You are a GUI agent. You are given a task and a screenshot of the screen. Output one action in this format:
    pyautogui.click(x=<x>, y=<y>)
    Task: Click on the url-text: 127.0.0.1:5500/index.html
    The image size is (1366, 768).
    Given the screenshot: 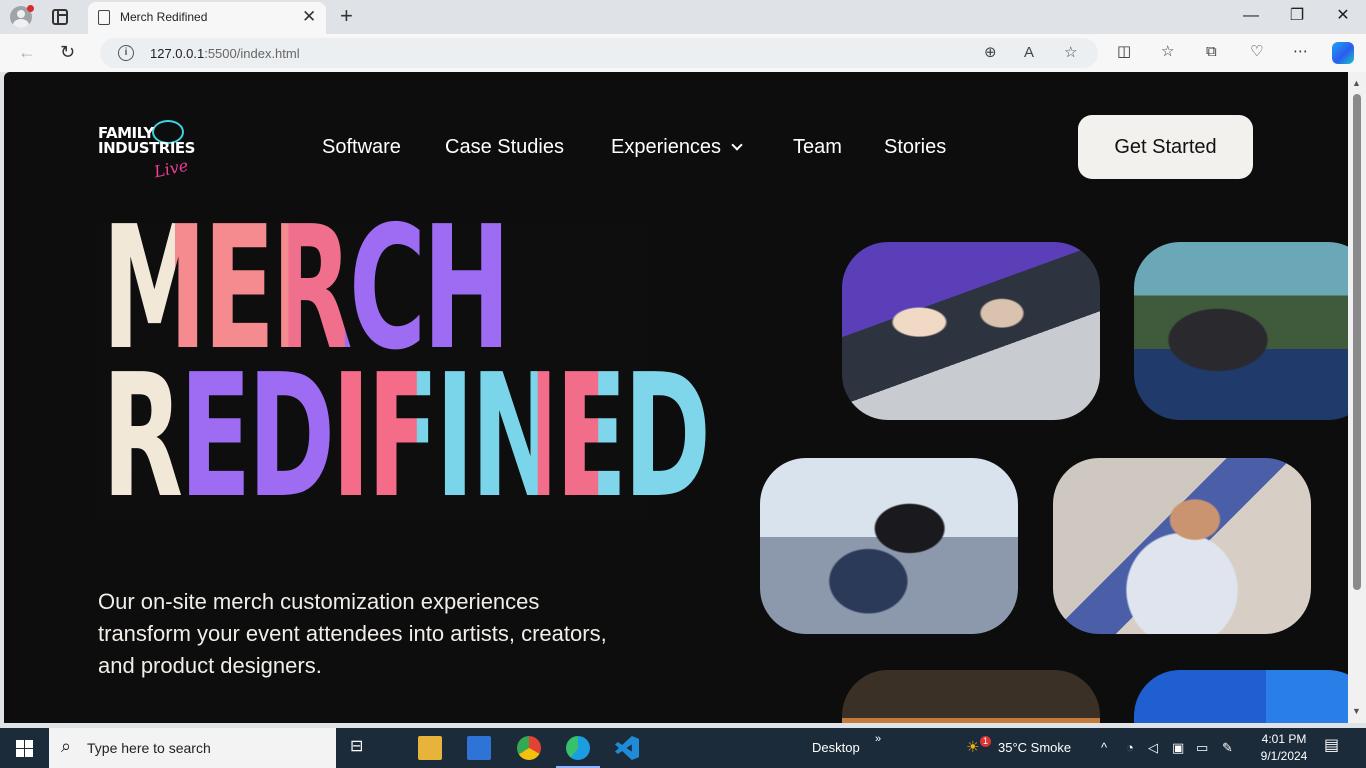 What is the action you would take?
    pyautogui.click(x=225, y=53)
    